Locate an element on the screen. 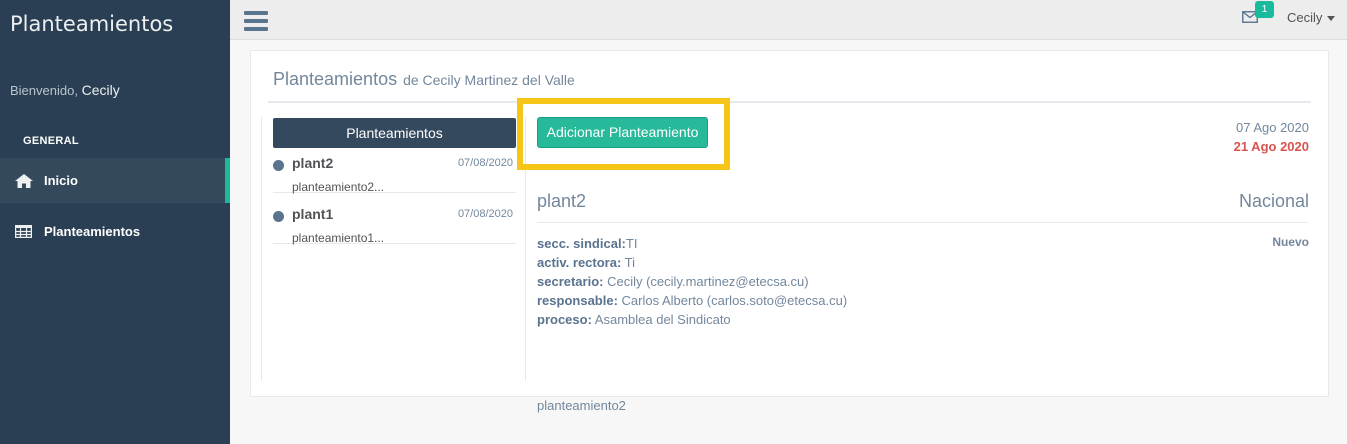  detail-name: plant2 is located at coordinates (562, 201).